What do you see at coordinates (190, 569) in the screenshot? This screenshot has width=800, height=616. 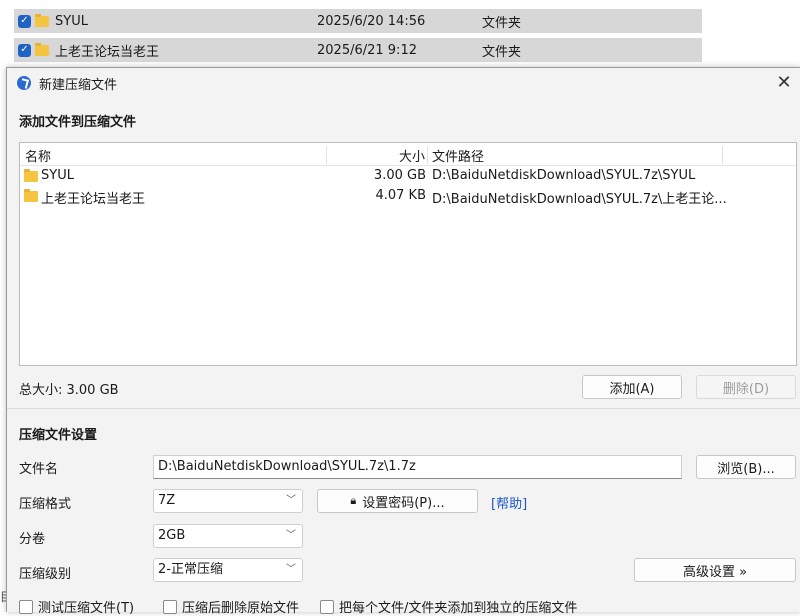 I see `compression-level-value: 2-正常压缩` at bounding box center [190, 569].